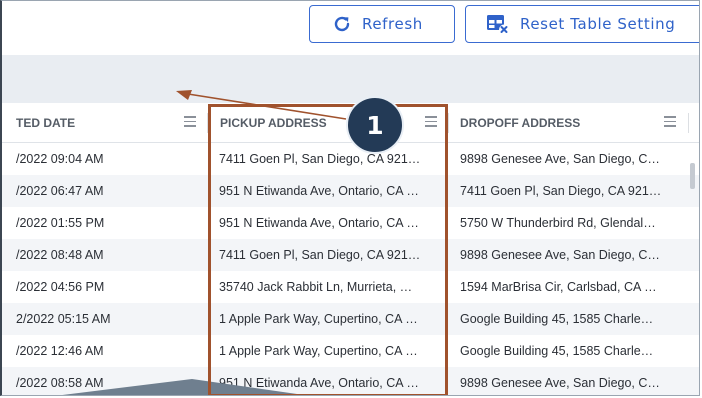 The width and height of the screenshot is (702, 398). What do you see at coordinates (60, 255) in the screenshot?
I see `created-date-cell: /2022 08:48 AM` at bounding box center [60, 255].